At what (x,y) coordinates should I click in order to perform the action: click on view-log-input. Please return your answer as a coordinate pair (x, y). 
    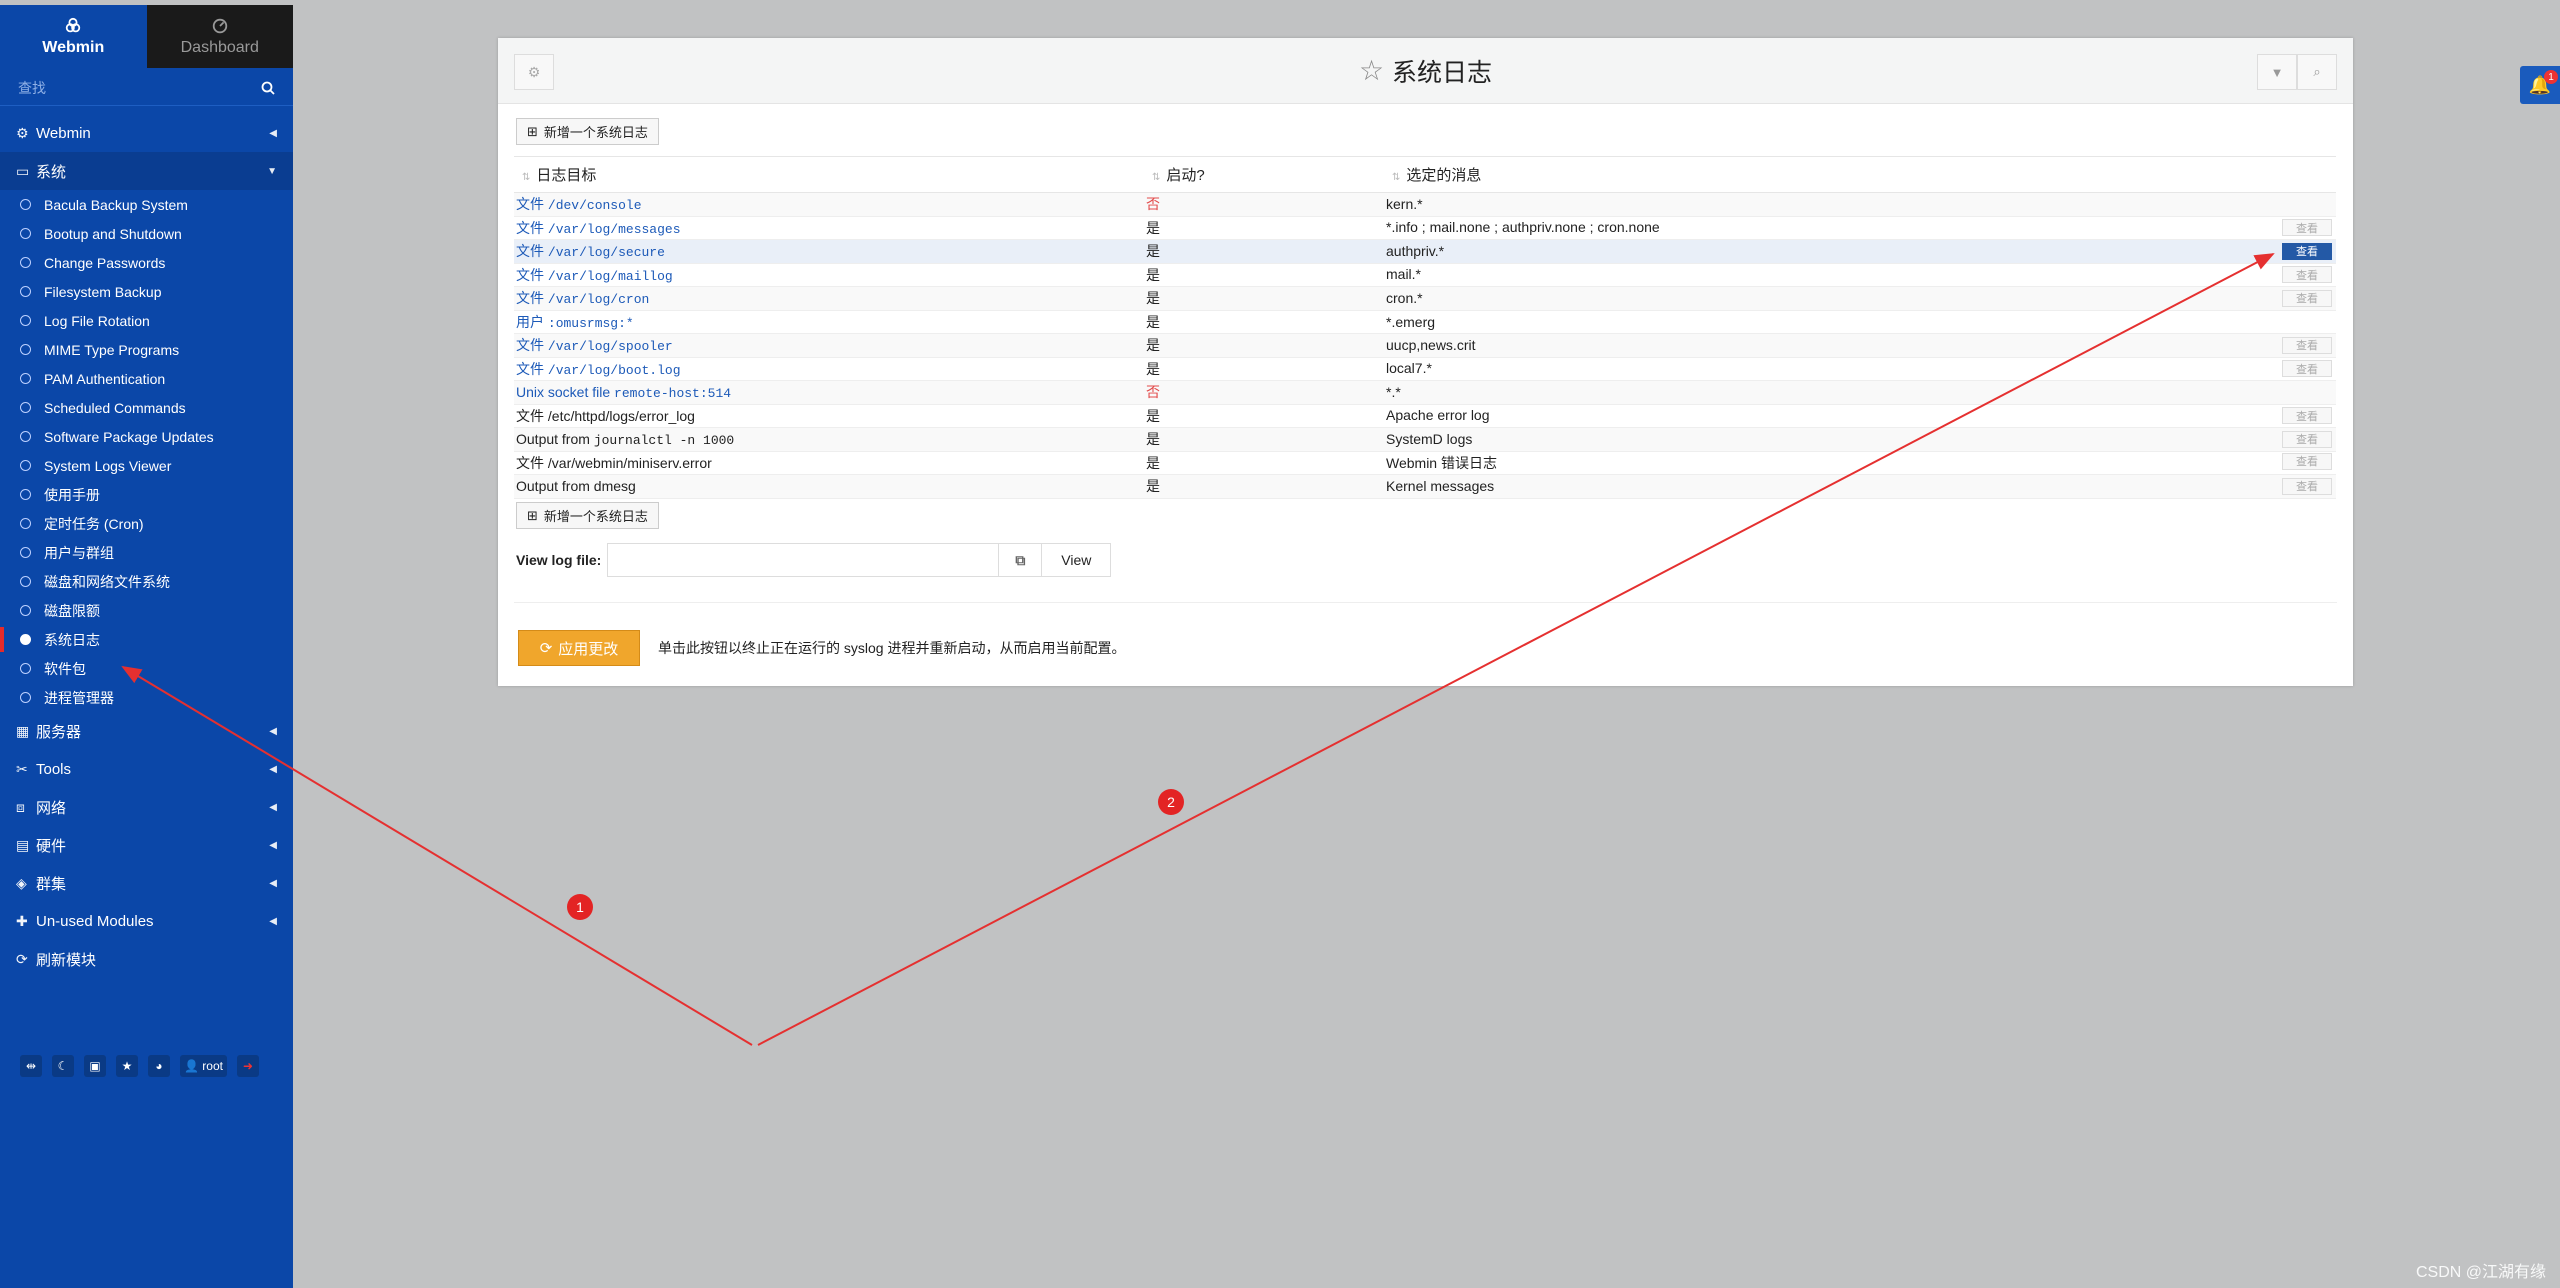
    Looking at the image, I should click on (803, 560).